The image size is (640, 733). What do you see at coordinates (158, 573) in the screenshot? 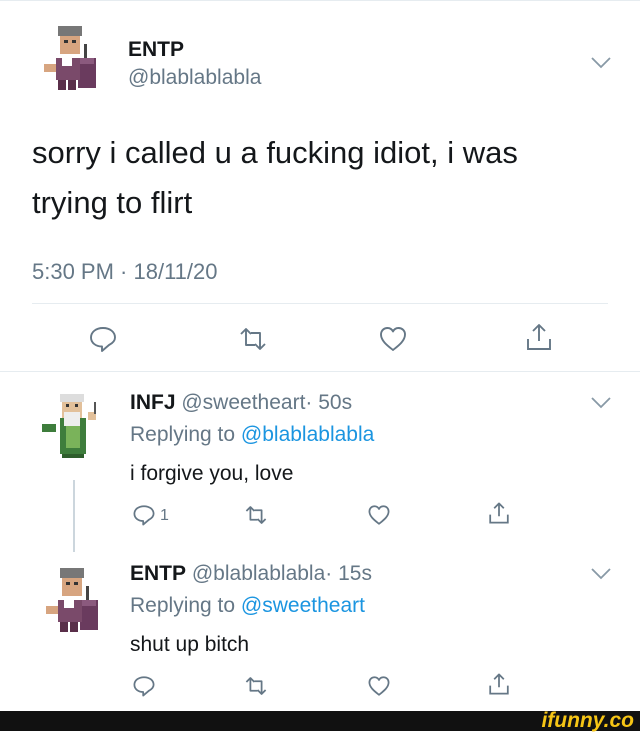
I see `reply-author-name: ENTP` at bounding box center [158, 573].